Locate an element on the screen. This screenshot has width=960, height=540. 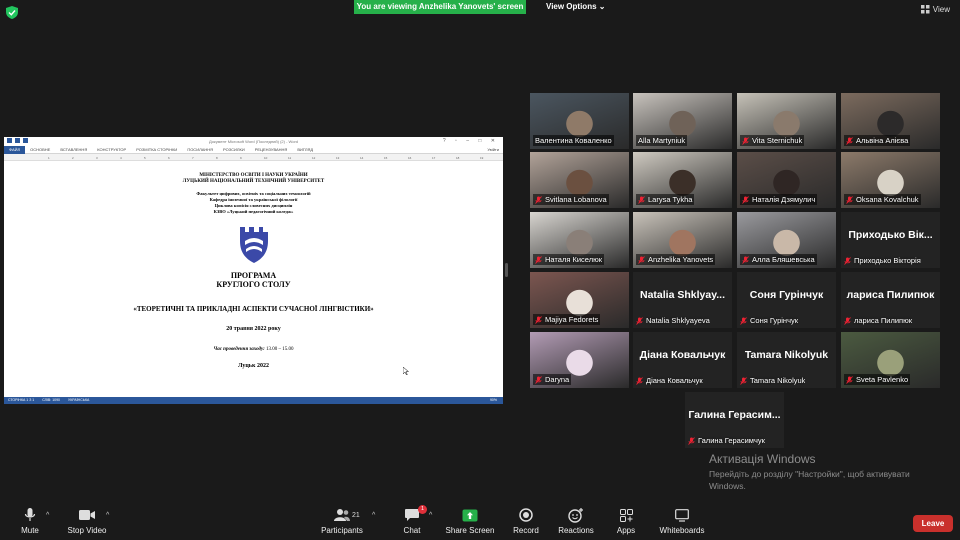
participant-name-label: Діана Ковальчук is located at coordinates (669, 380).